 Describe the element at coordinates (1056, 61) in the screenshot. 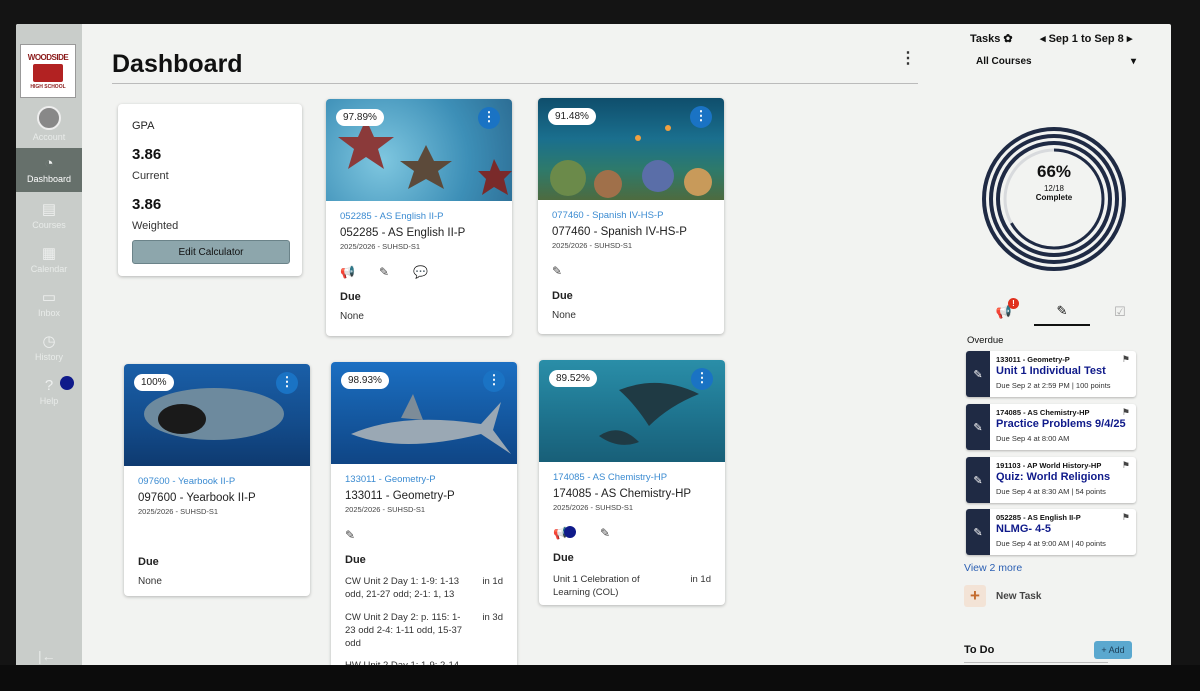

I see `course-filter-select: All Courses ▾` at that location.